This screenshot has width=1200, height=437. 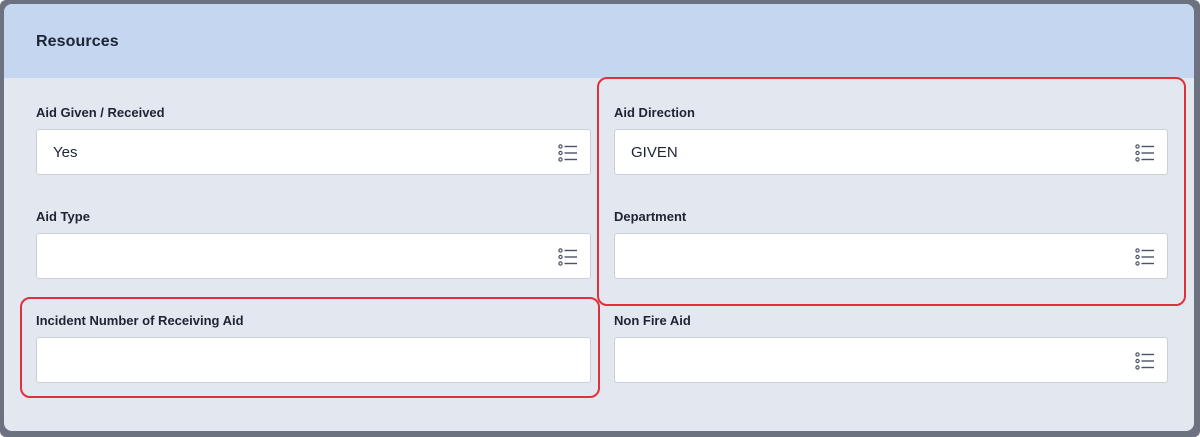 I want to click on non-fire-aid-label: Non Fire Aid, so click(x=652, y=320).